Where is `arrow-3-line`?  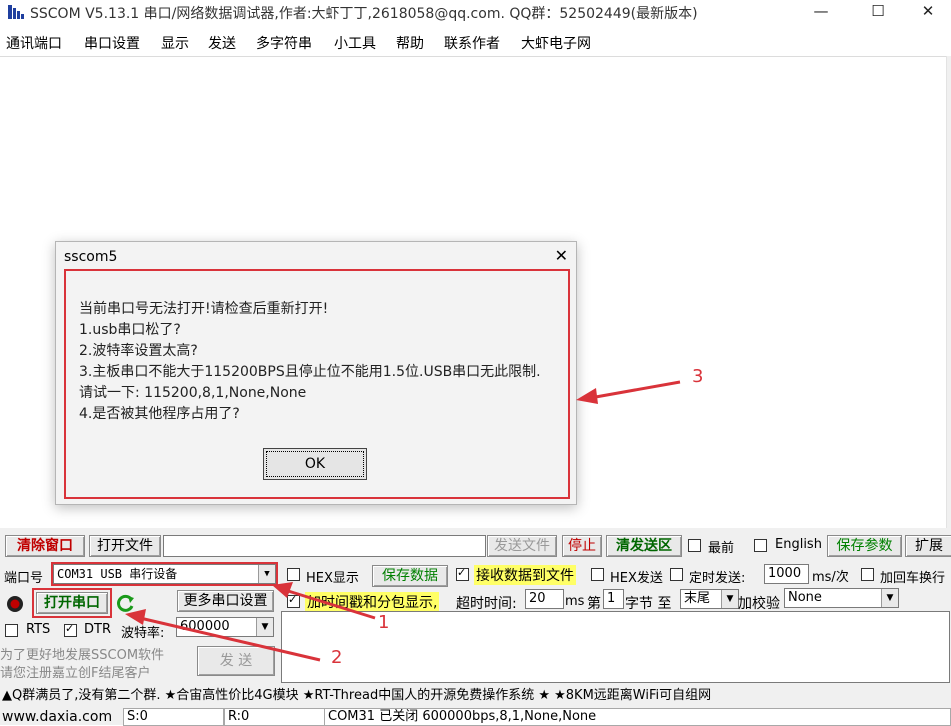 arrow-3-line is located at coordinates (635, 390).